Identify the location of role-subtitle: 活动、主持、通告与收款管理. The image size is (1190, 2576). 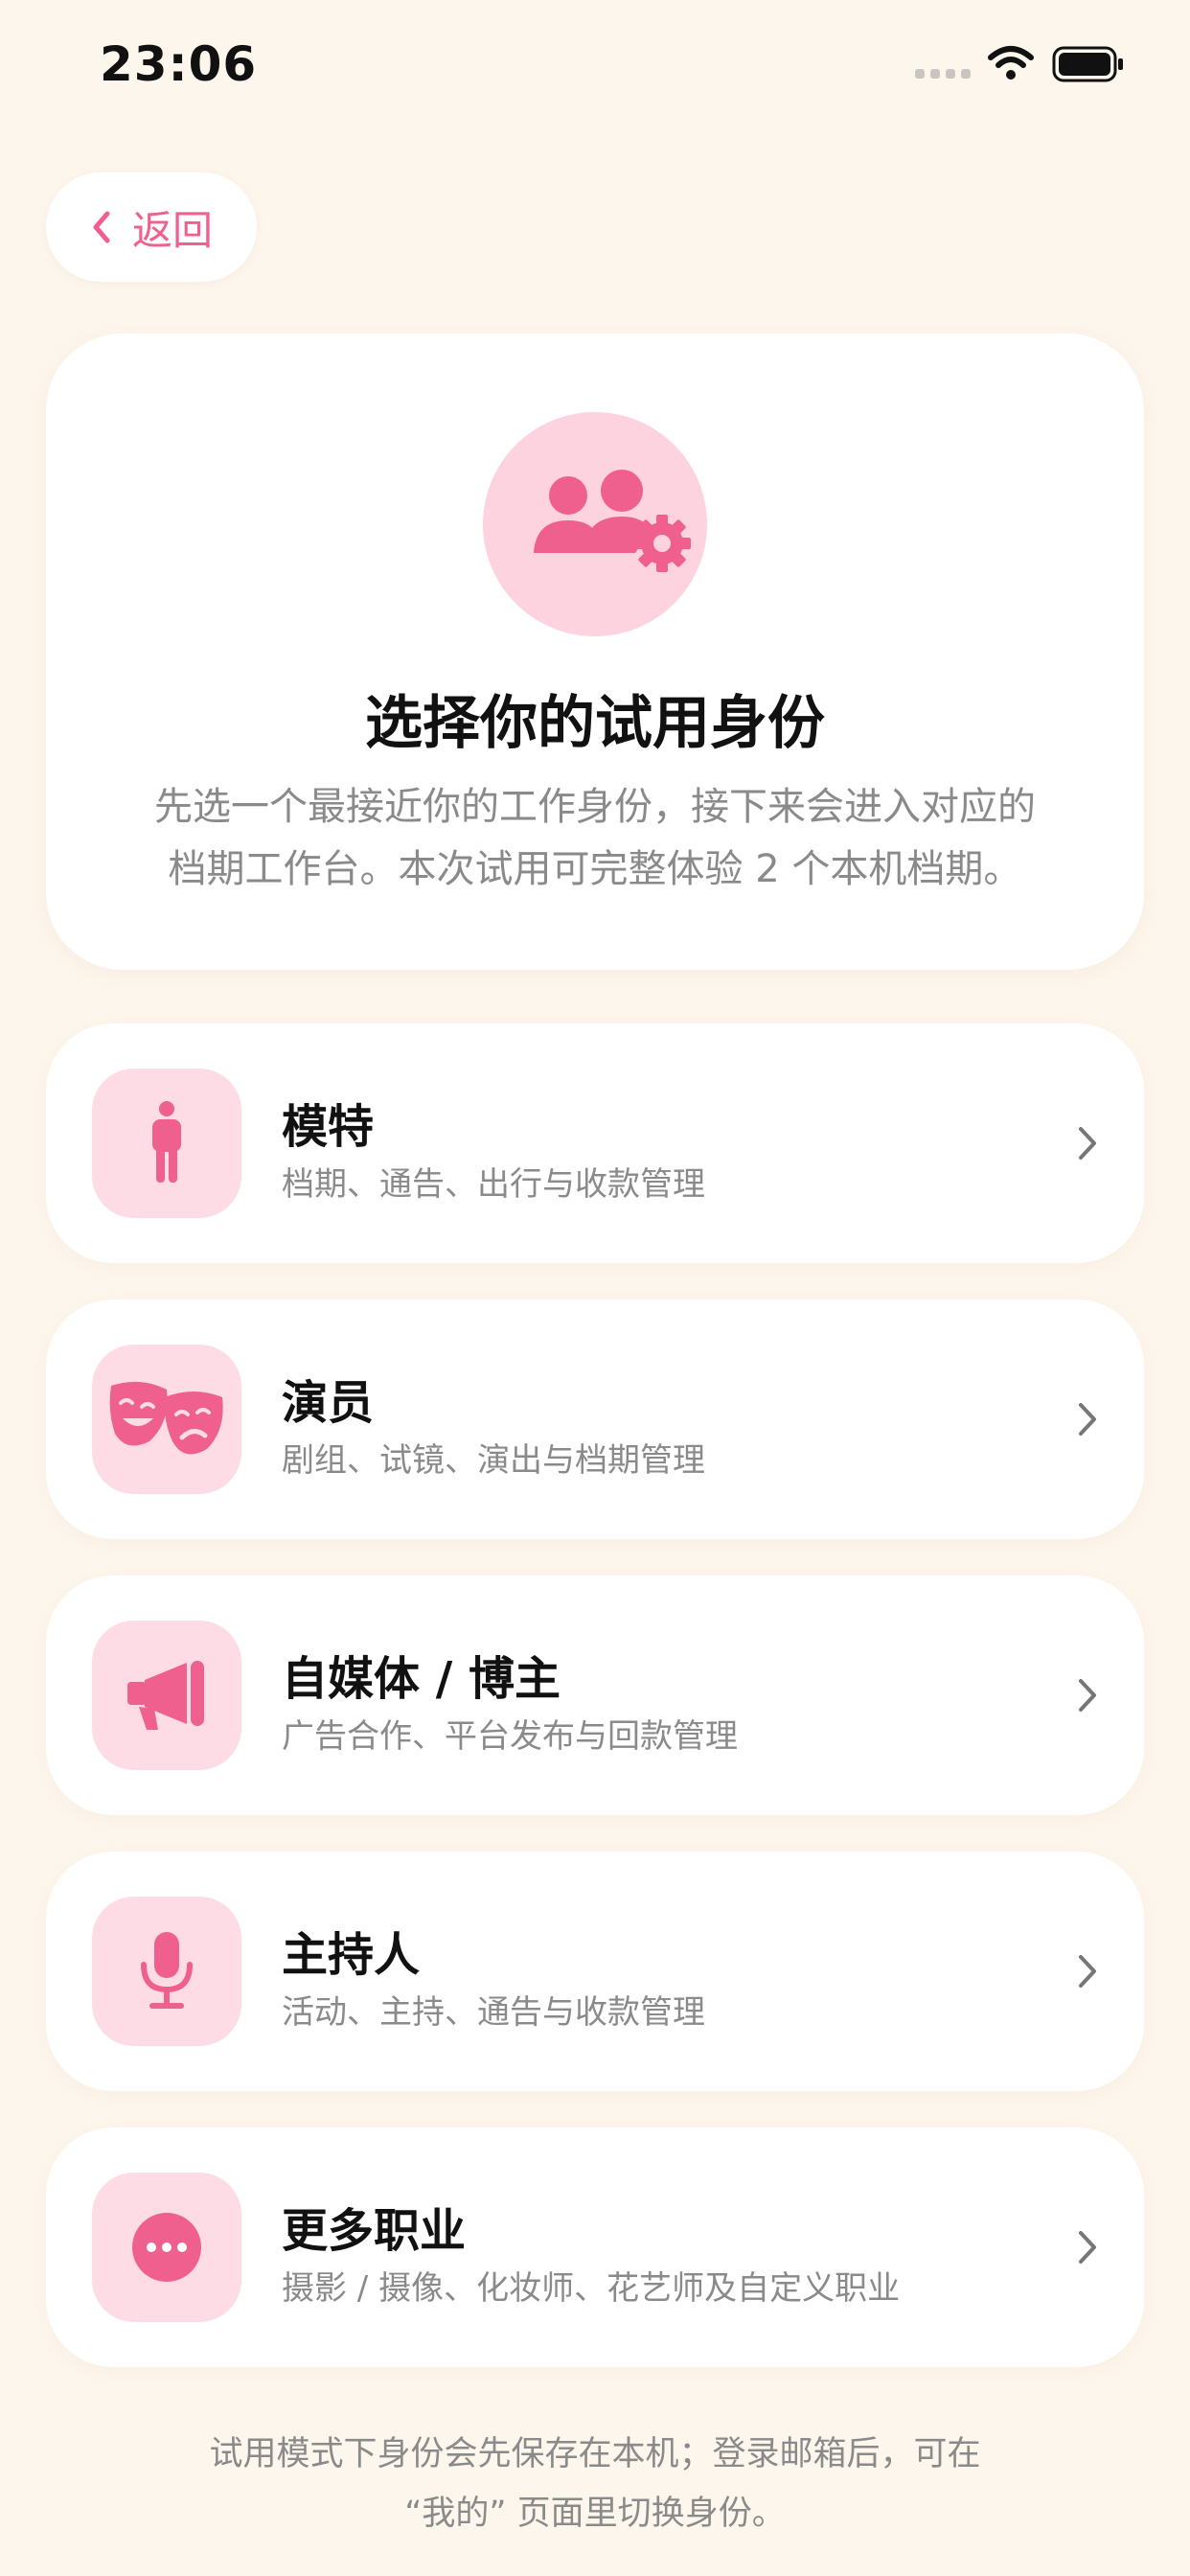
(494, 2012).